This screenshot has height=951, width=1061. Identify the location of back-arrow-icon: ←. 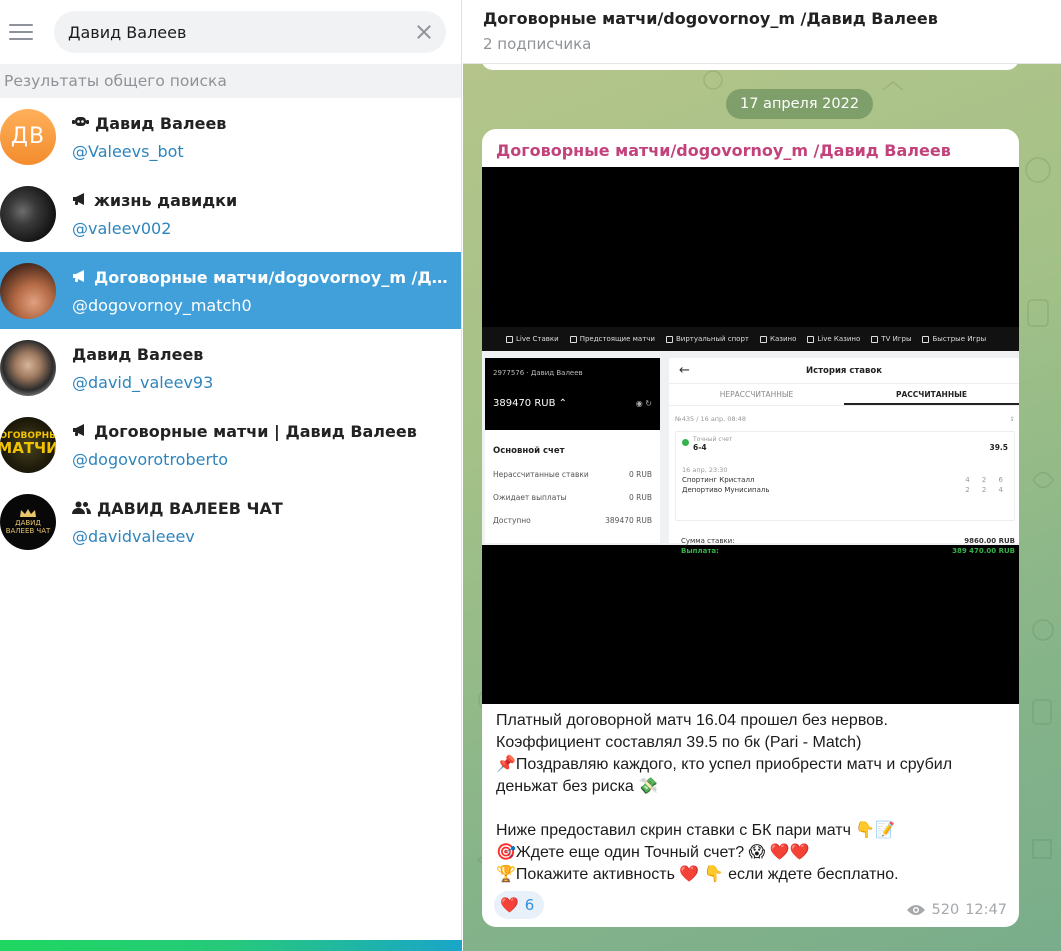
(684, 370).